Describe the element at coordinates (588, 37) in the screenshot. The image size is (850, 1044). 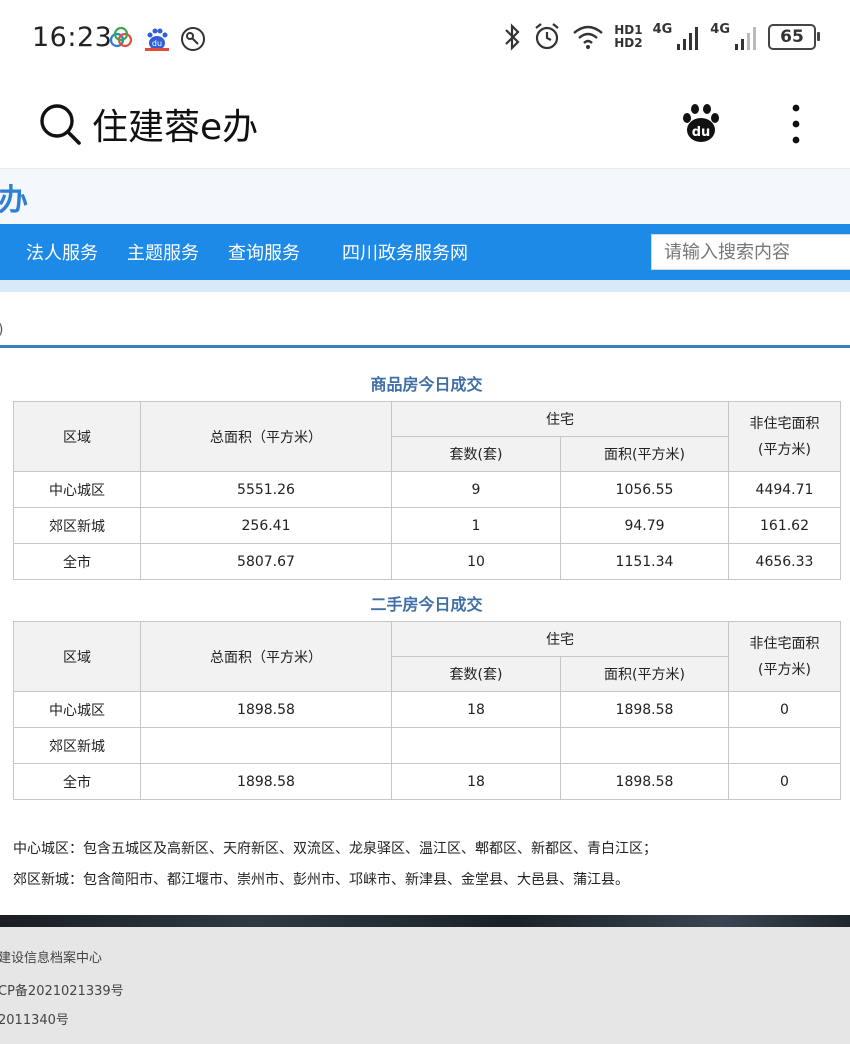
I see `wifi-icon` at that location.